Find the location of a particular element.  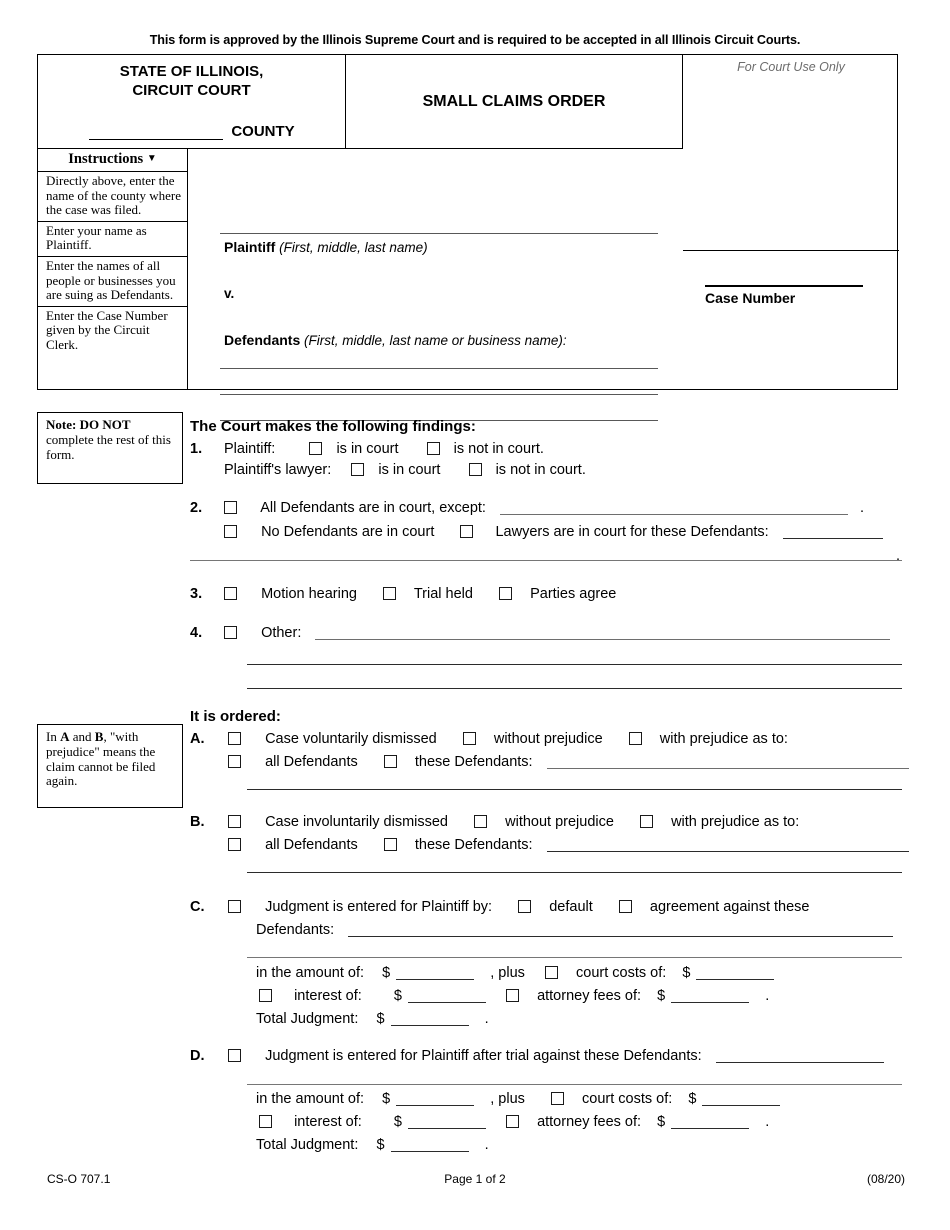

checkbox-plaintiff-not-in-court is located at coordinates (433, 448).